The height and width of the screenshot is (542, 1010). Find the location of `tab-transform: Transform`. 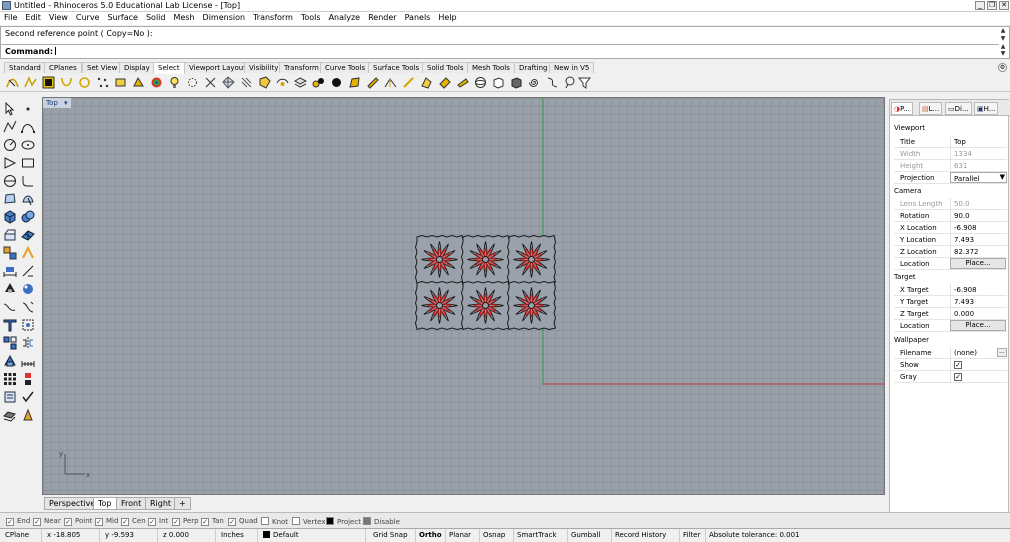

tab-transform: Transform is located at coordinates (301, 67).